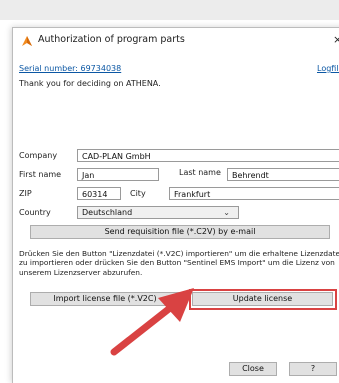 The height and width of the screenshot is (383, 339). Describe the element at coordinates (313, 369) in the screenshot. I see `help-button: ?` at that location.